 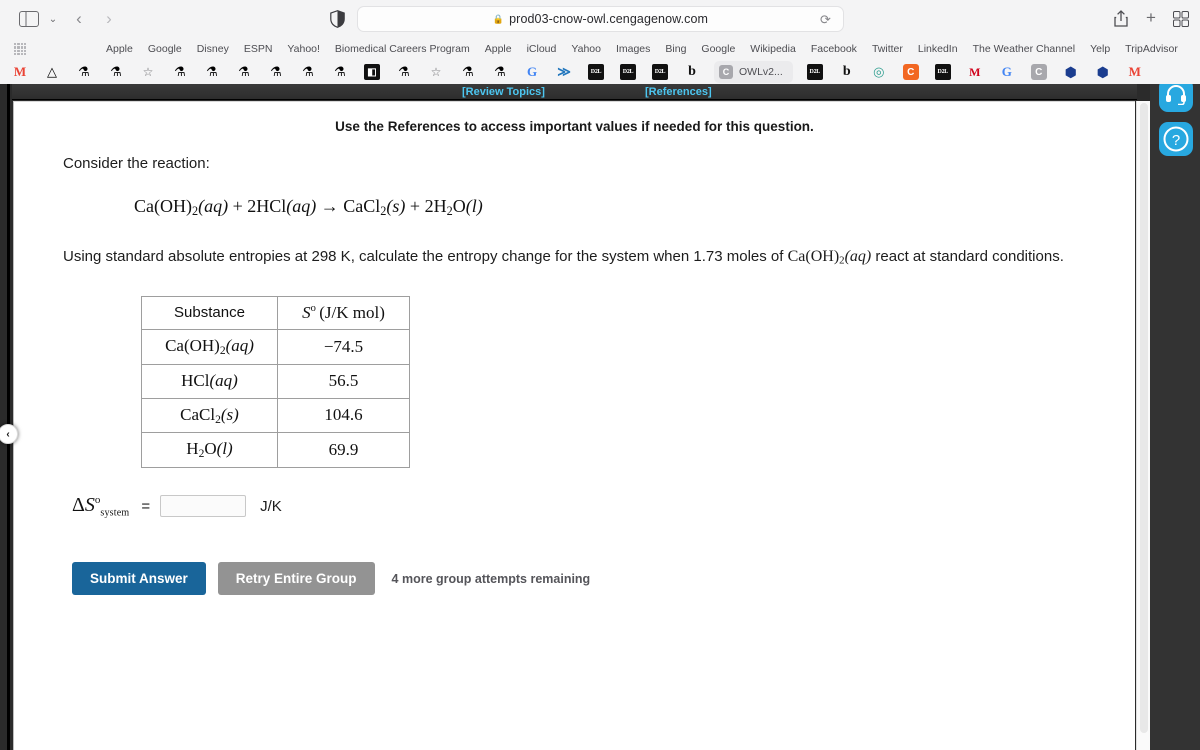 I want to click on bookmark-linkedin: LinkedIn, so click(x=938, y=49).